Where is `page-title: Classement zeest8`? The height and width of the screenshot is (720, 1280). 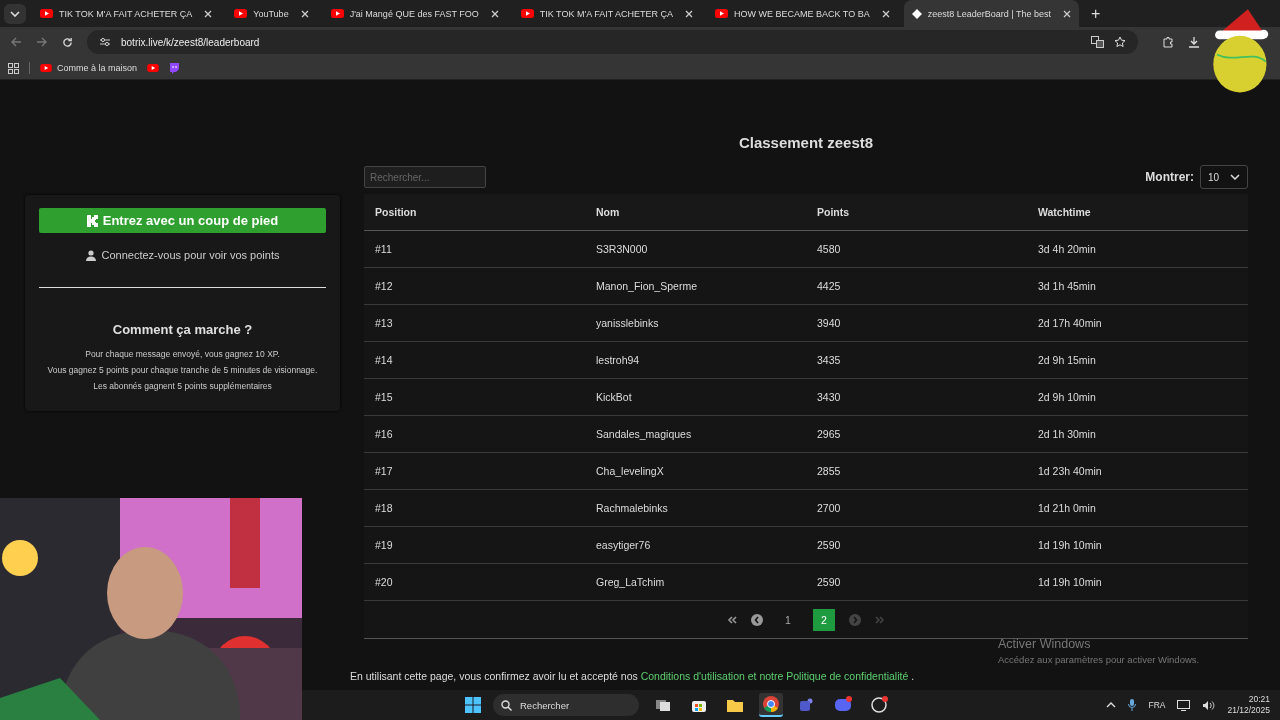
page-title: Classement zeest8 is located at coordinates (806, 142).